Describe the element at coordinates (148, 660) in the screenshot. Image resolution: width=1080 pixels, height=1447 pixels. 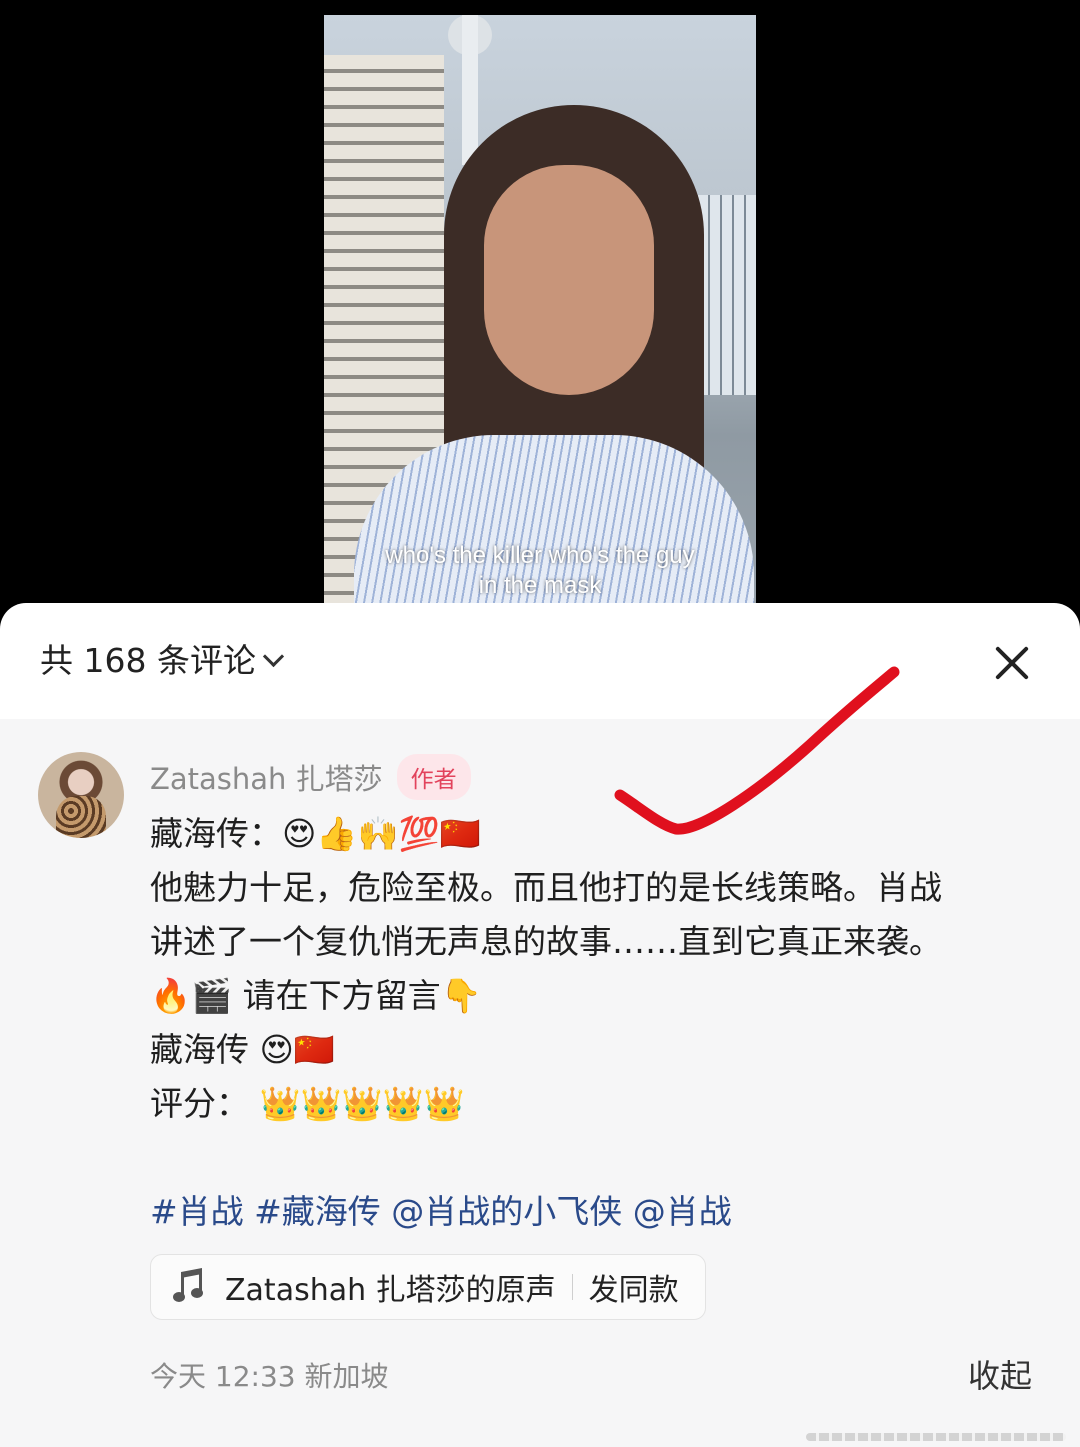
I see `comment-count-label: 共 168 条评论` at that location.